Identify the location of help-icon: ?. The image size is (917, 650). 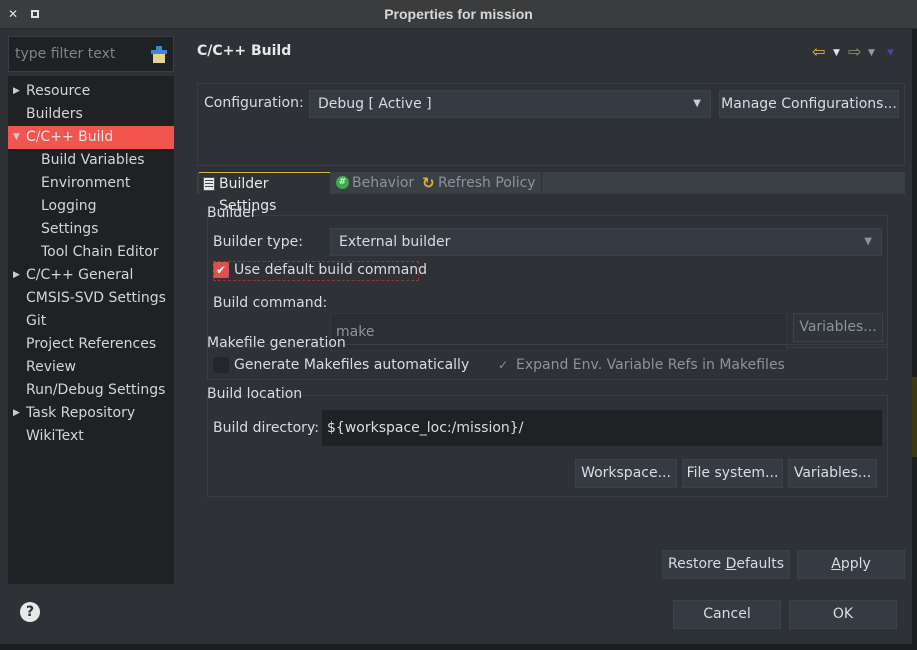
(30, 612).